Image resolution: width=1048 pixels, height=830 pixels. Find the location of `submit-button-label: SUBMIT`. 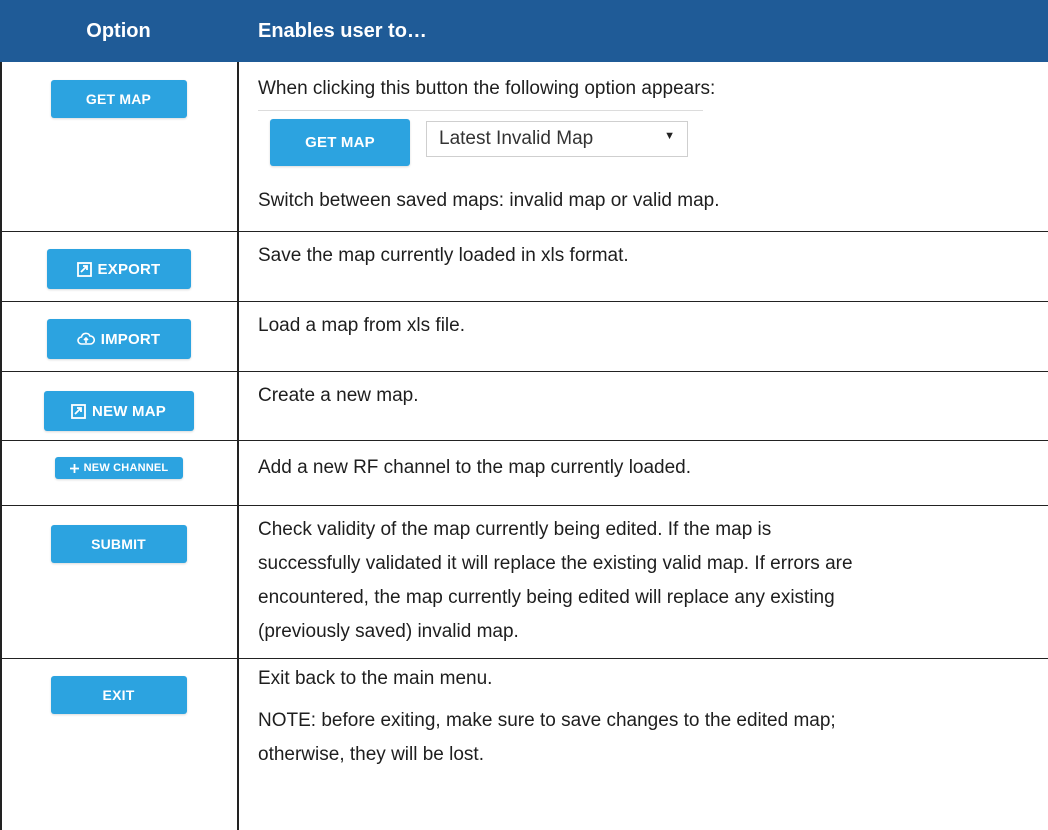

submit-button-label: SUBMIT is located at coordinates (118, 544).